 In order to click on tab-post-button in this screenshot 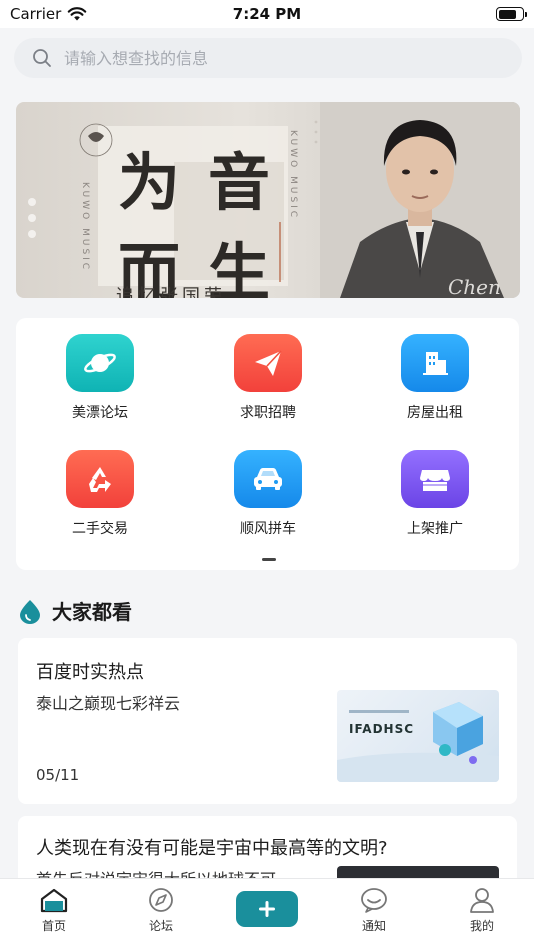, I will do `click(267, 909)`.